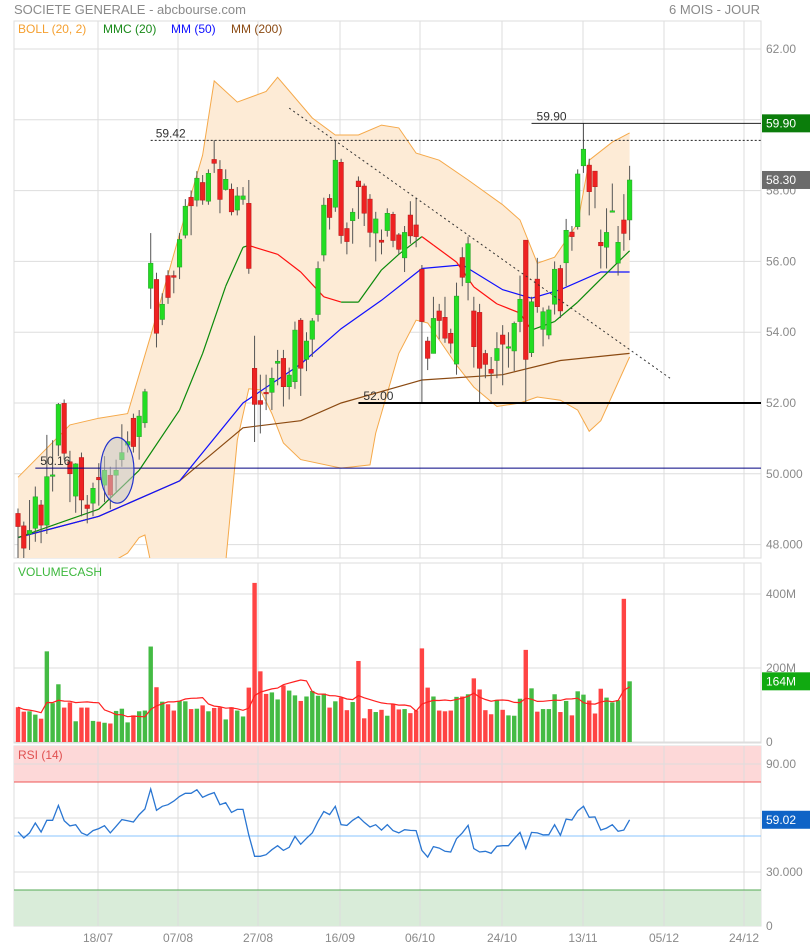 Image resolution: width=810 pixels, height=948 pixels. What do you see at coordinates (256, 29) in the screenshot?
I see `legend-mm200: MM (200)` at bounding box center [256, 29].